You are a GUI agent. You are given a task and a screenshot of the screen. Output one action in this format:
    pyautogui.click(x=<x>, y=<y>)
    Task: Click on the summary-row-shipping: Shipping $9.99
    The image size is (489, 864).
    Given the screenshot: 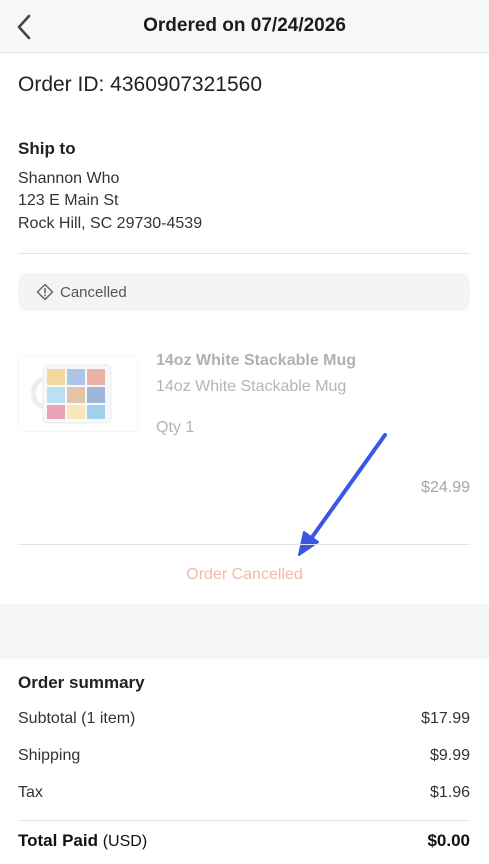 What is the action you would take?
    pyautogui.click(x=244, y=756)
    